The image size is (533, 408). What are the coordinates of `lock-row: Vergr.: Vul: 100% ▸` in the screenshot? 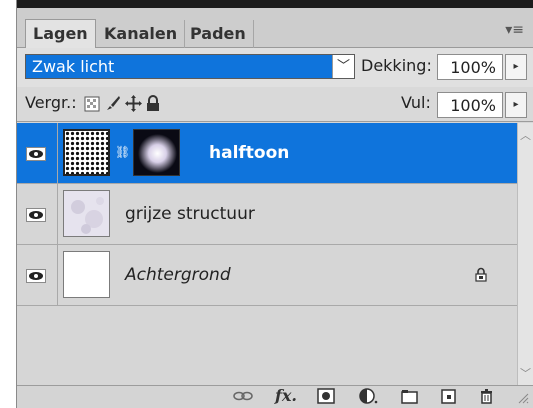 It's located at (275, 104).